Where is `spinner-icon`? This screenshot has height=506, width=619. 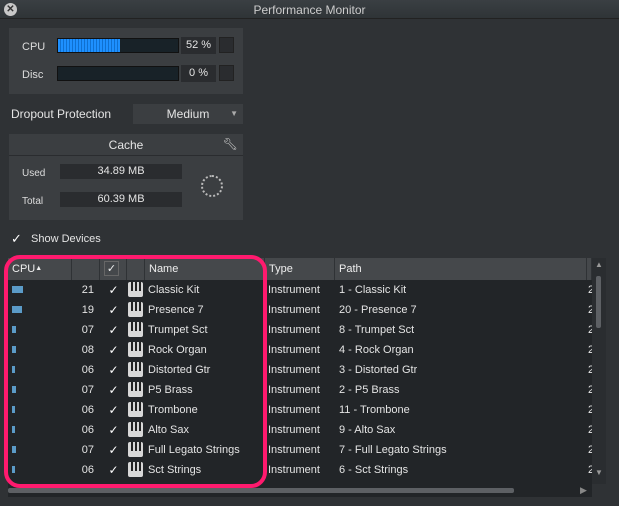
spinner-icon is located at coordinates (212, 186).